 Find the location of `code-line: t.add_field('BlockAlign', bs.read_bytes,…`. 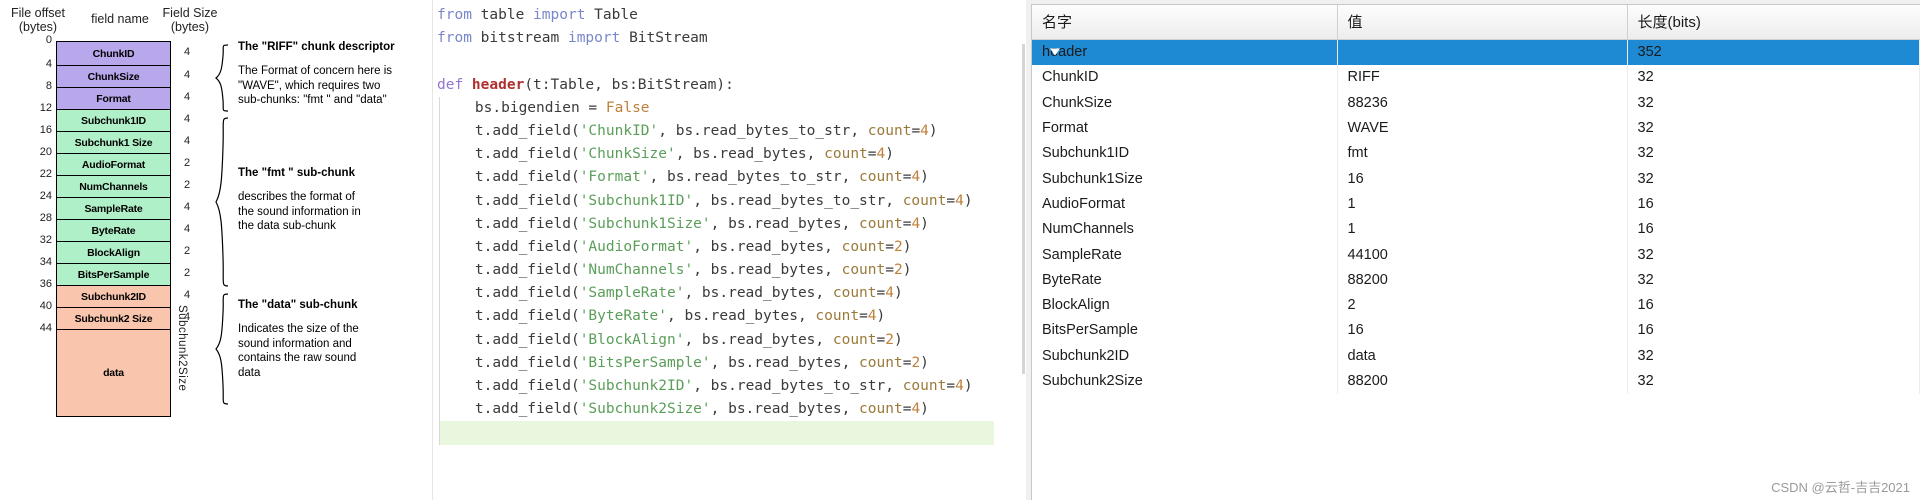

code-line: t.add_field('BlockAlign', bs.read_bytes,… is located at coordinates (716, 340).